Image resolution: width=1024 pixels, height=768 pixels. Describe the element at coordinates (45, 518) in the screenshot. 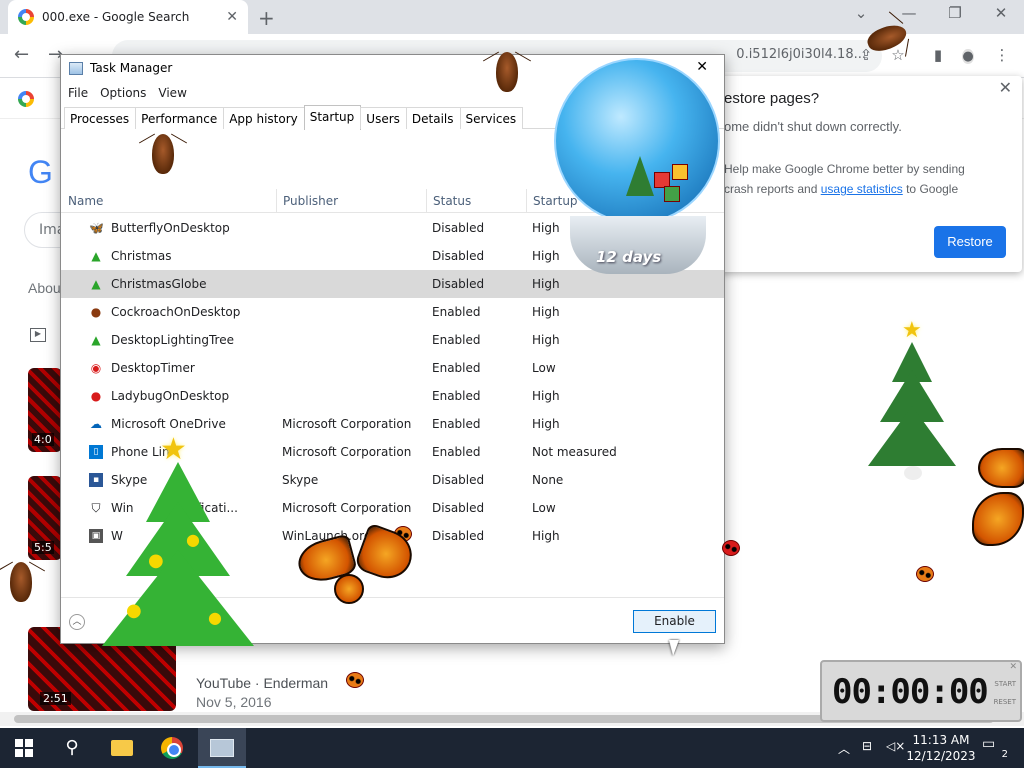

I see `video-thumbnail: 5:5` at that location.